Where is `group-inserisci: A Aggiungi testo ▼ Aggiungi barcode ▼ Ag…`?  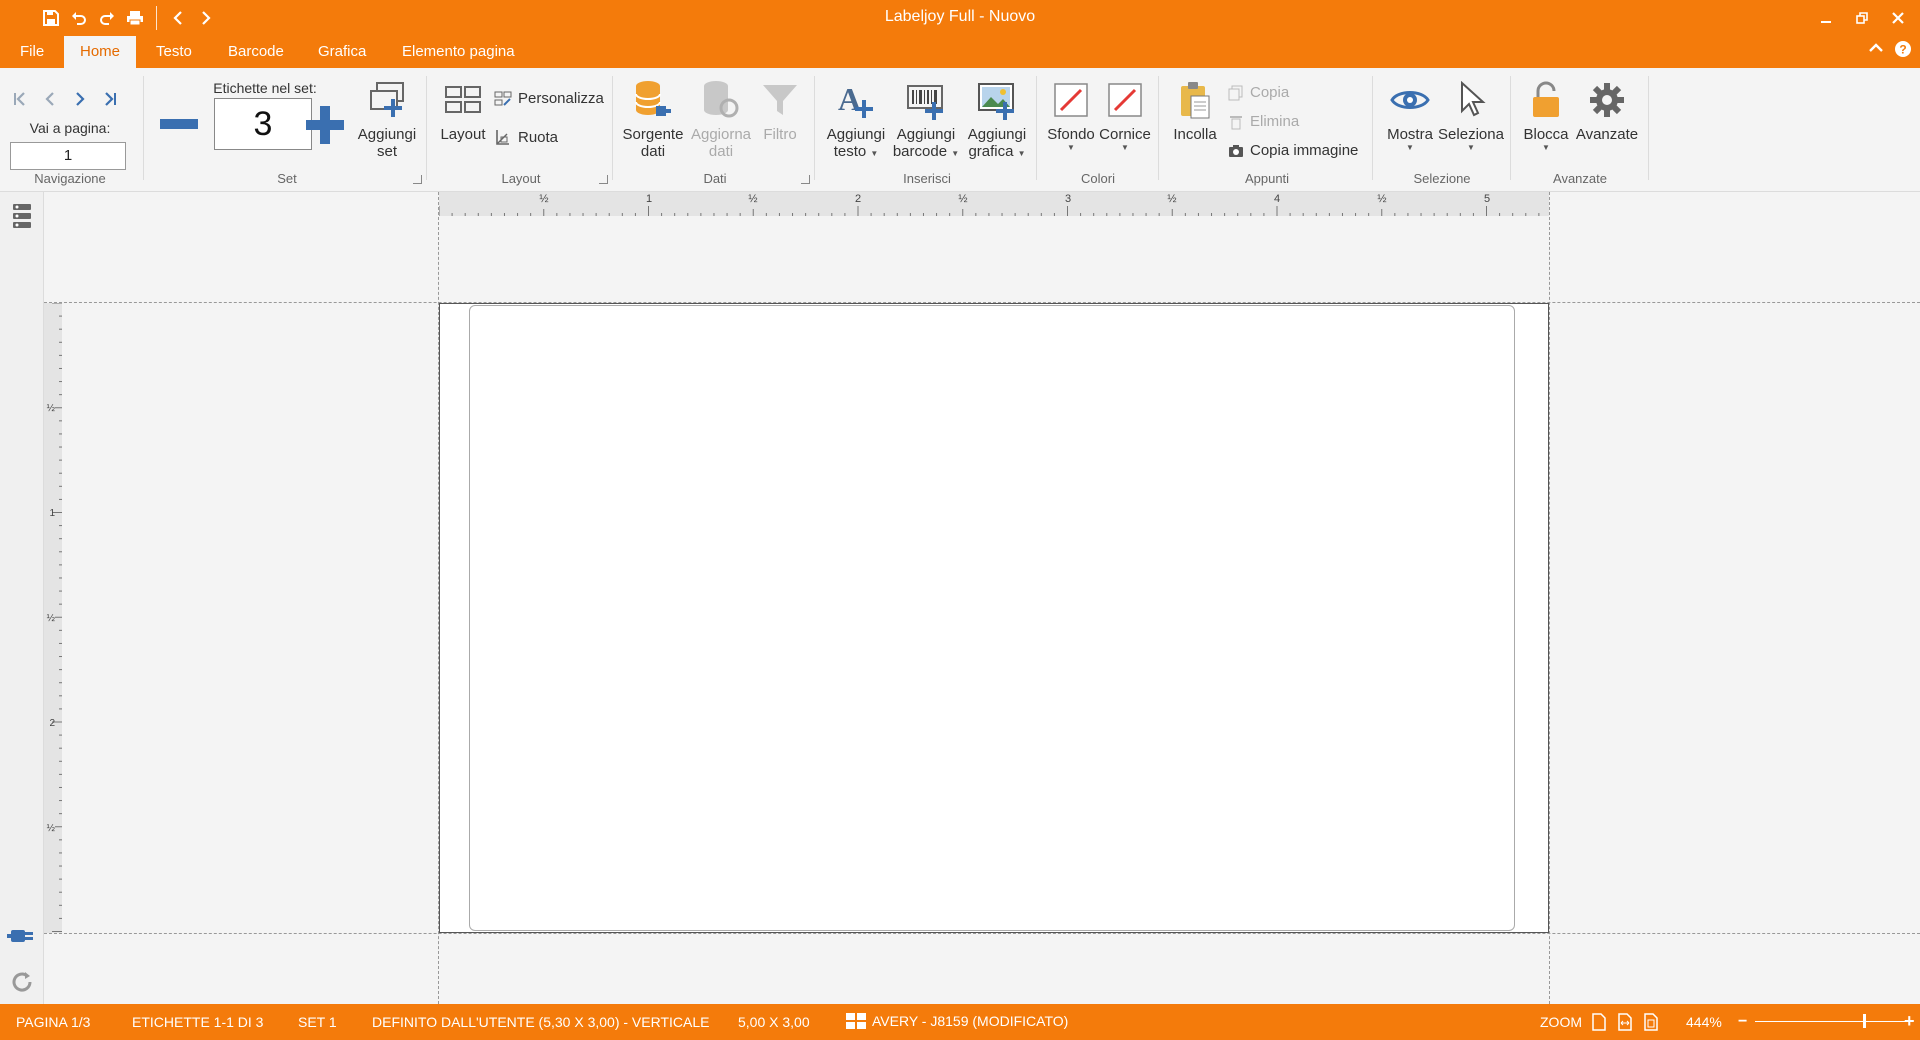
group-inserisci: A Aggiungi testo ▼ Aggiungi barcode ▼ Ag… is located at coordinates (927, 132).